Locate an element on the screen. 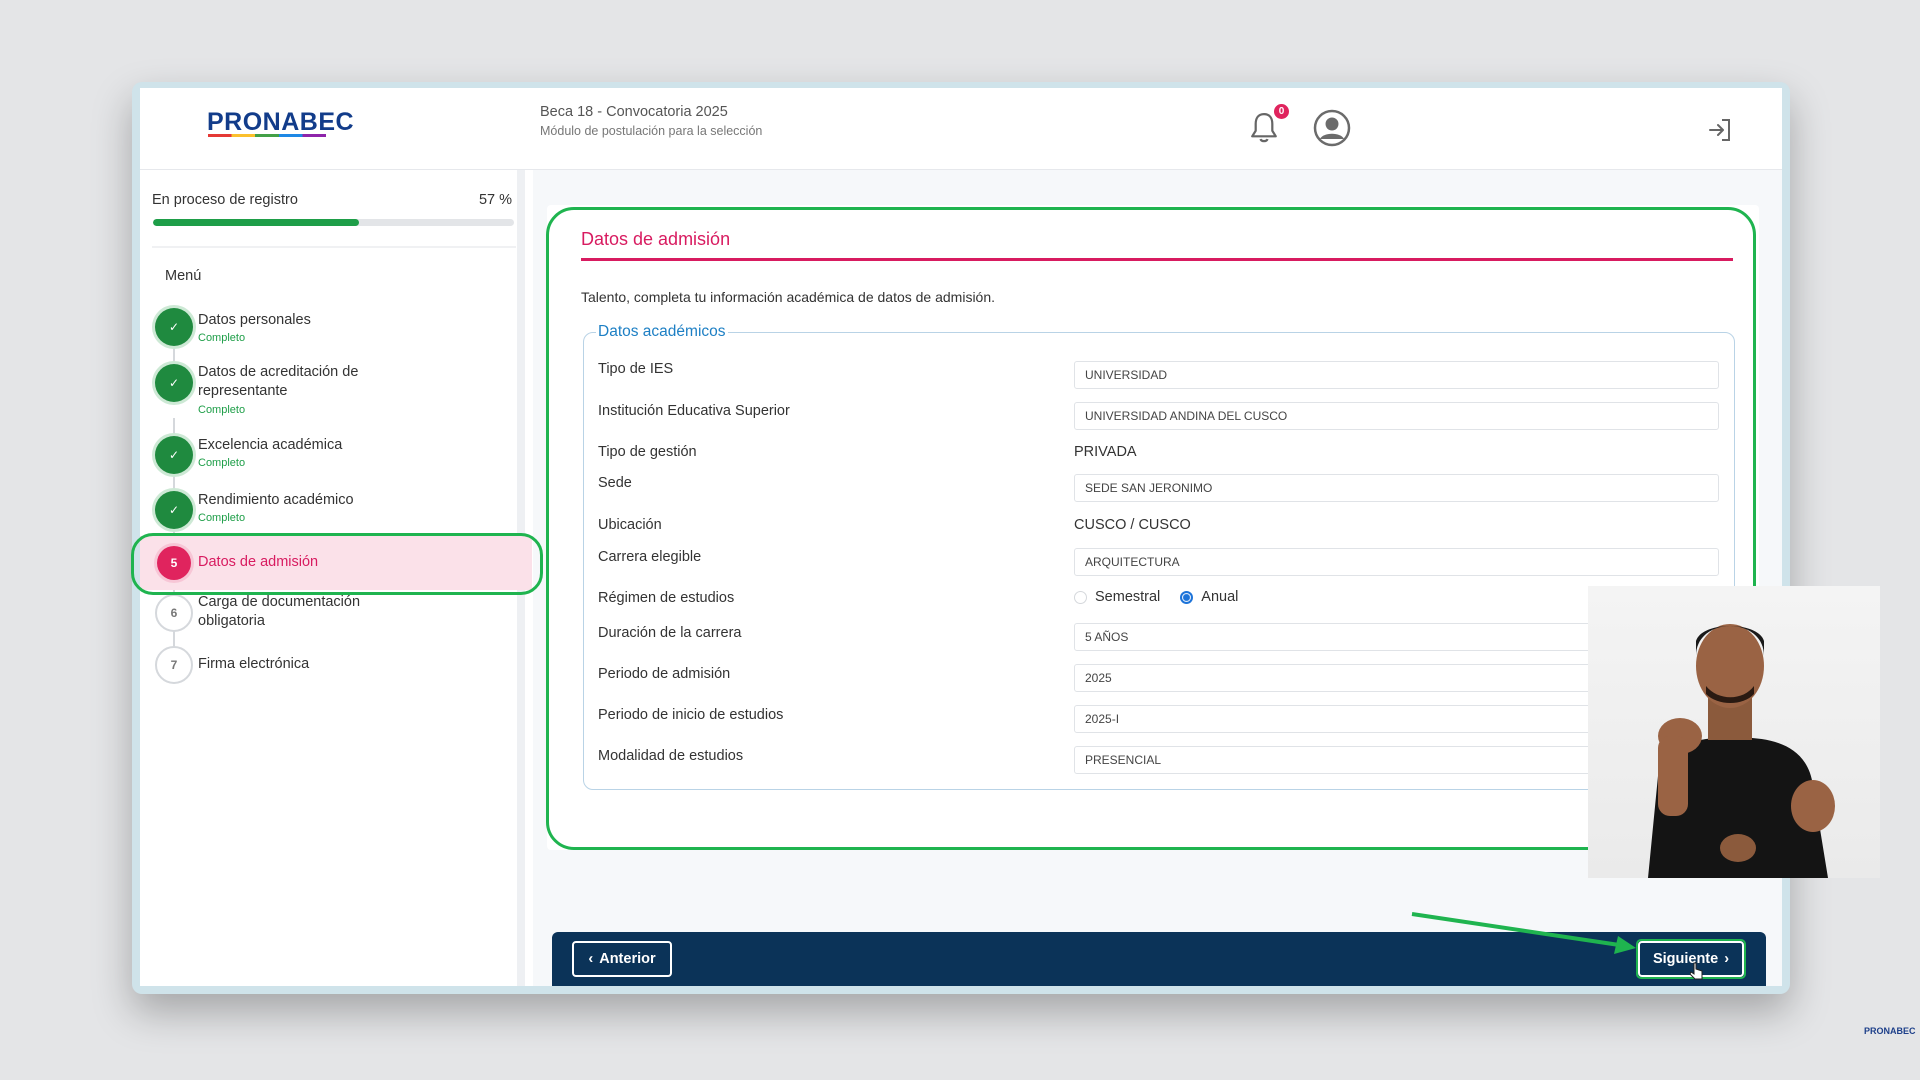  progress-bar is located at coordinates (333, 222).